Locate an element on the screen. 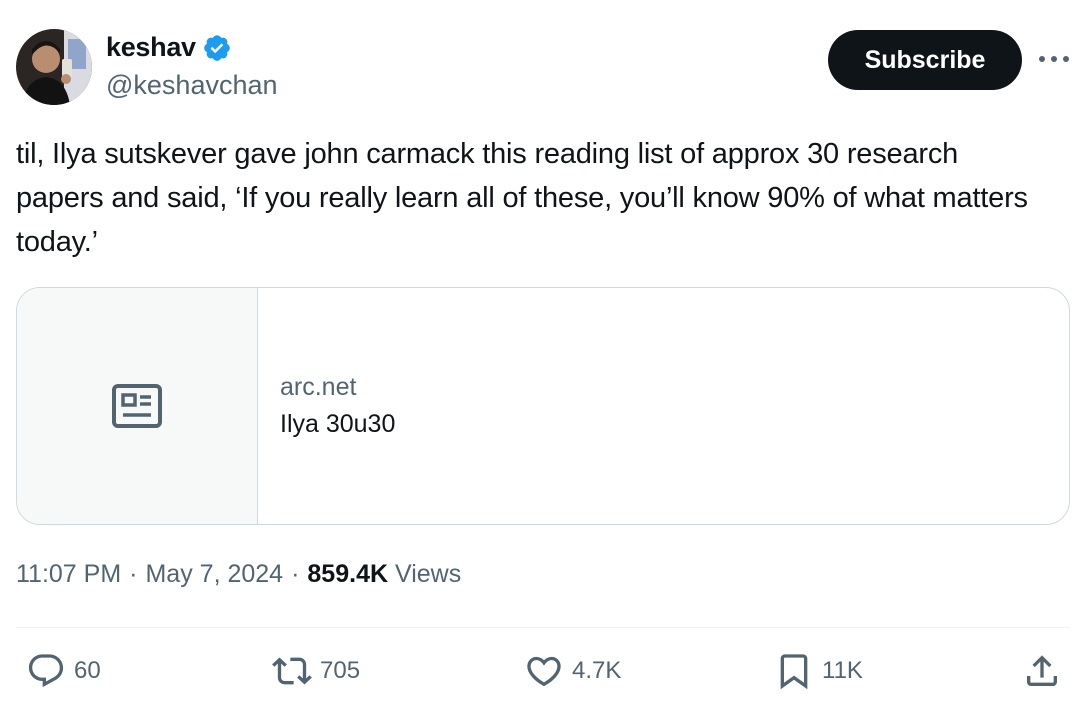  like-button: 4.7K is located at coordinates (572, 671).